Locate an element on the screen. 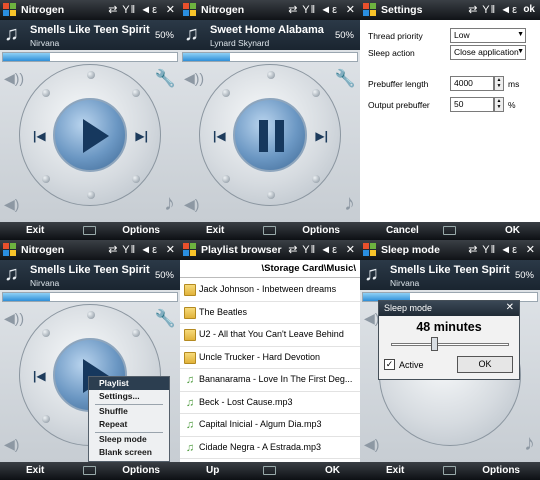 The width and height of the screenshot is (540, 480). prebuffer-length-spinner: ▲ ▼ is located at coordinates (499, 83).